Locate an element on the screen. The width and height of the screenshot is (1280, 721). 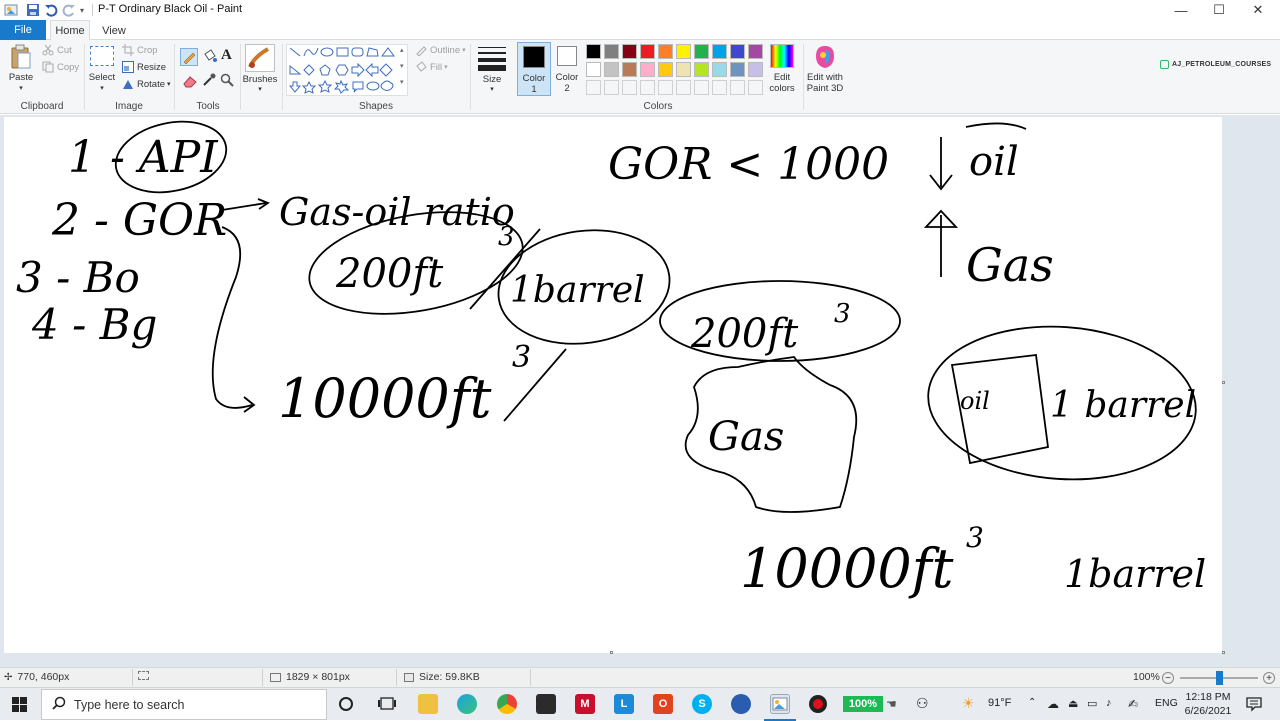
save-icon is located at coordinates (33, 10).